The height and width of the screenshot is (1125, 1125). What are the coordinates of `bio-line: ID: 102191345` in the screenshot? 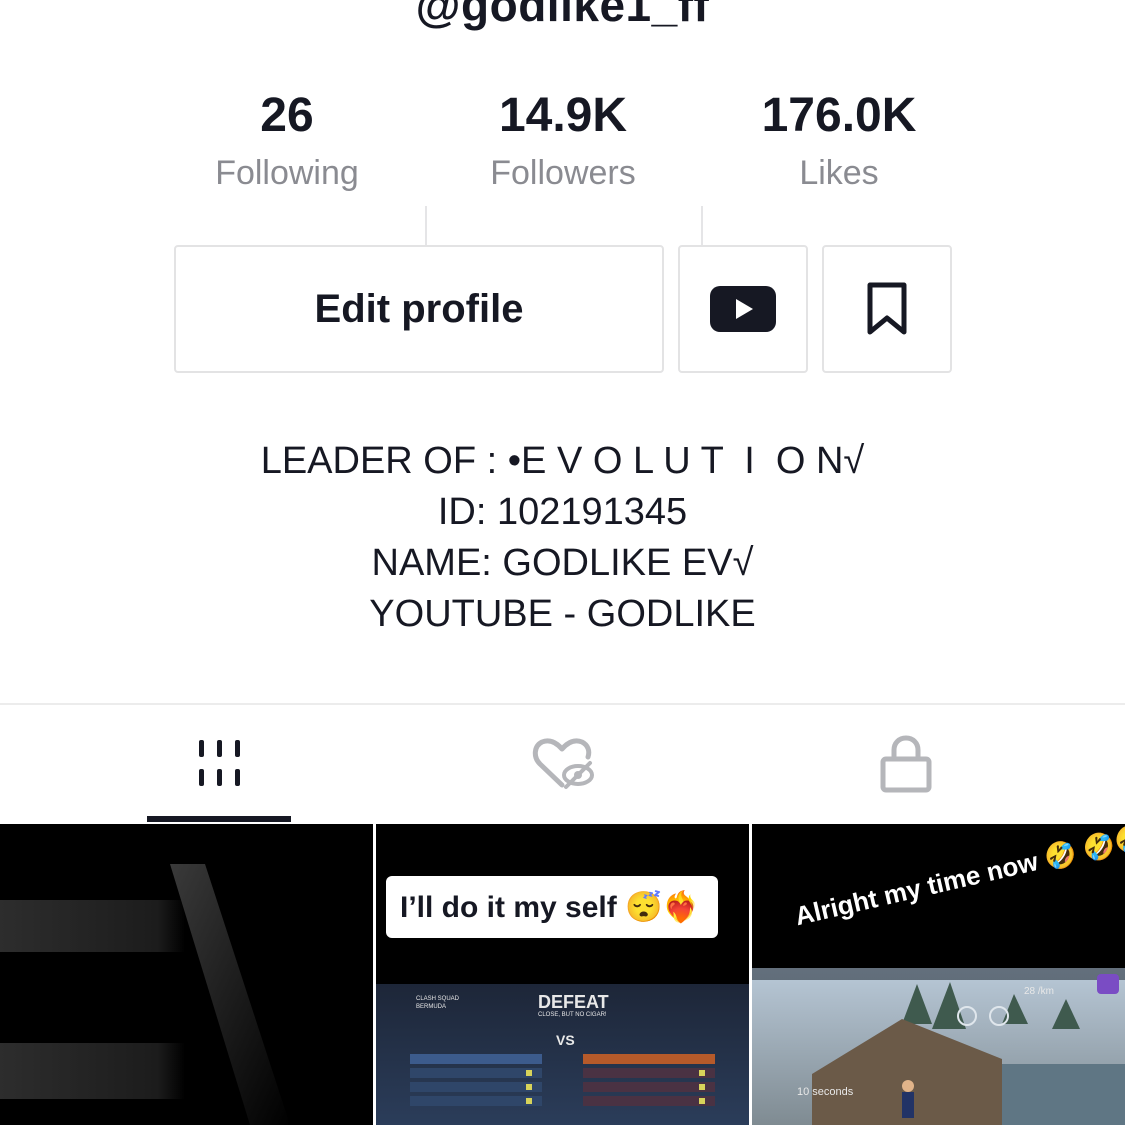 It's located at (562, 512).